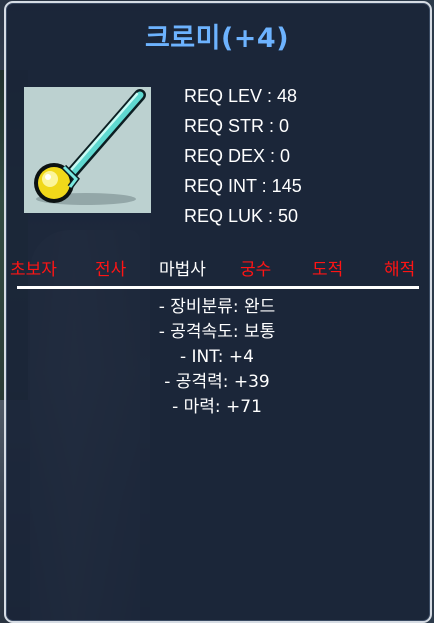 The width and height of the screenshot is (434, 623). I want to click on item-icon-frame, so click(87, 150).